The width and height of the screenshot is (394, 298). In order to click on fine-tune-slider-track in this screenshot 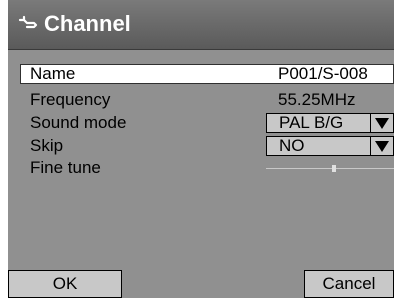, I will do `click(330, 168)`.